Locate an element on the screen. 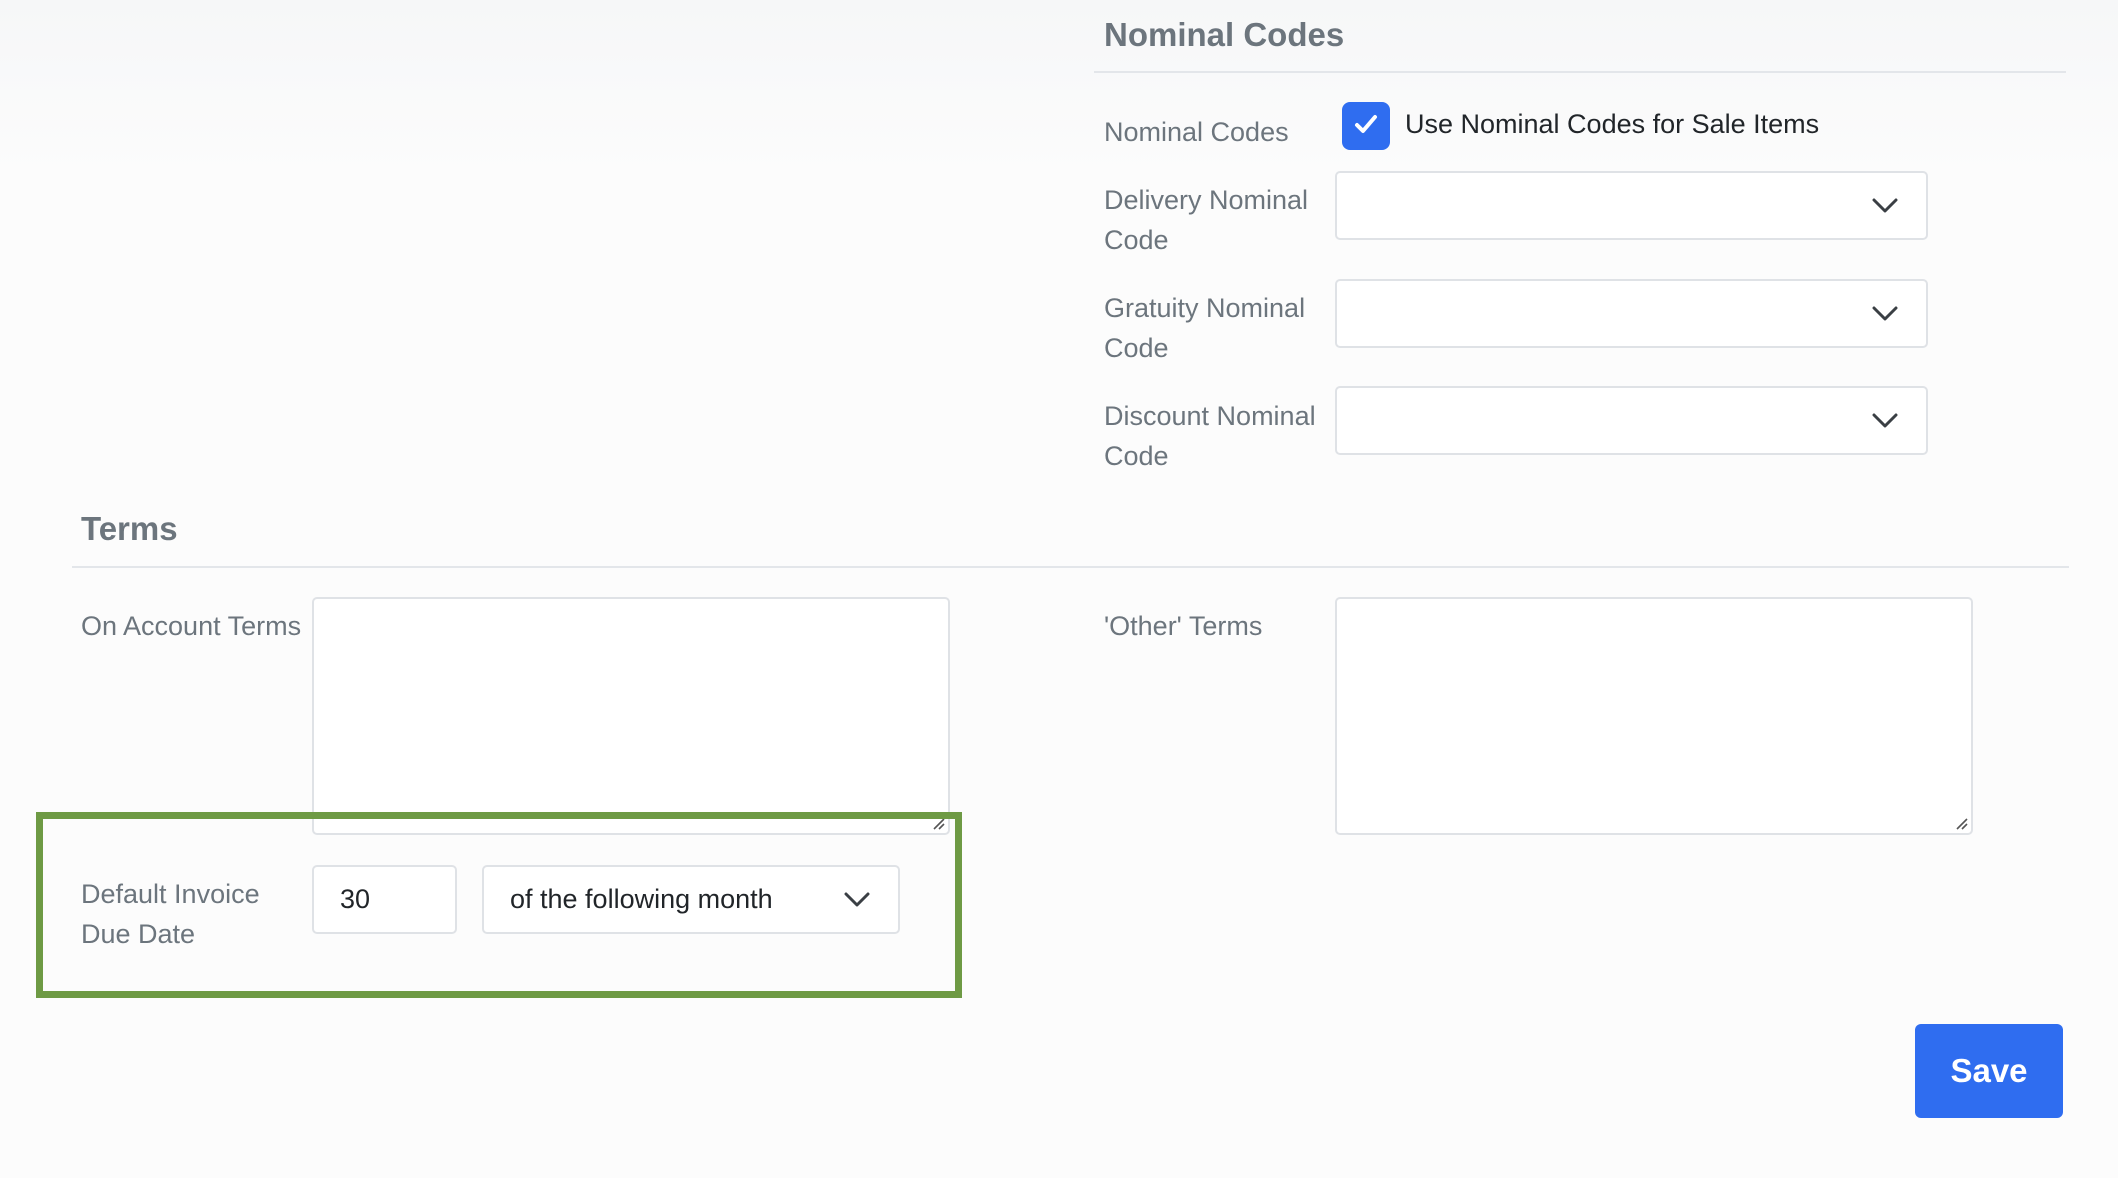  gratuity-nominal-code-label-line2: Code is located at coordinates (1136, 348).